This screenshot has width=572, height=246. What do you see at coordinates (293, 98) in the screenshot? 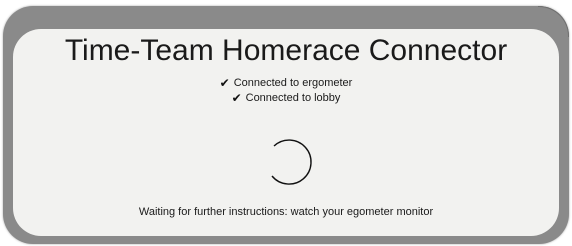
I see `status-label: Connected to lobby` at bounding box center [293, 98].